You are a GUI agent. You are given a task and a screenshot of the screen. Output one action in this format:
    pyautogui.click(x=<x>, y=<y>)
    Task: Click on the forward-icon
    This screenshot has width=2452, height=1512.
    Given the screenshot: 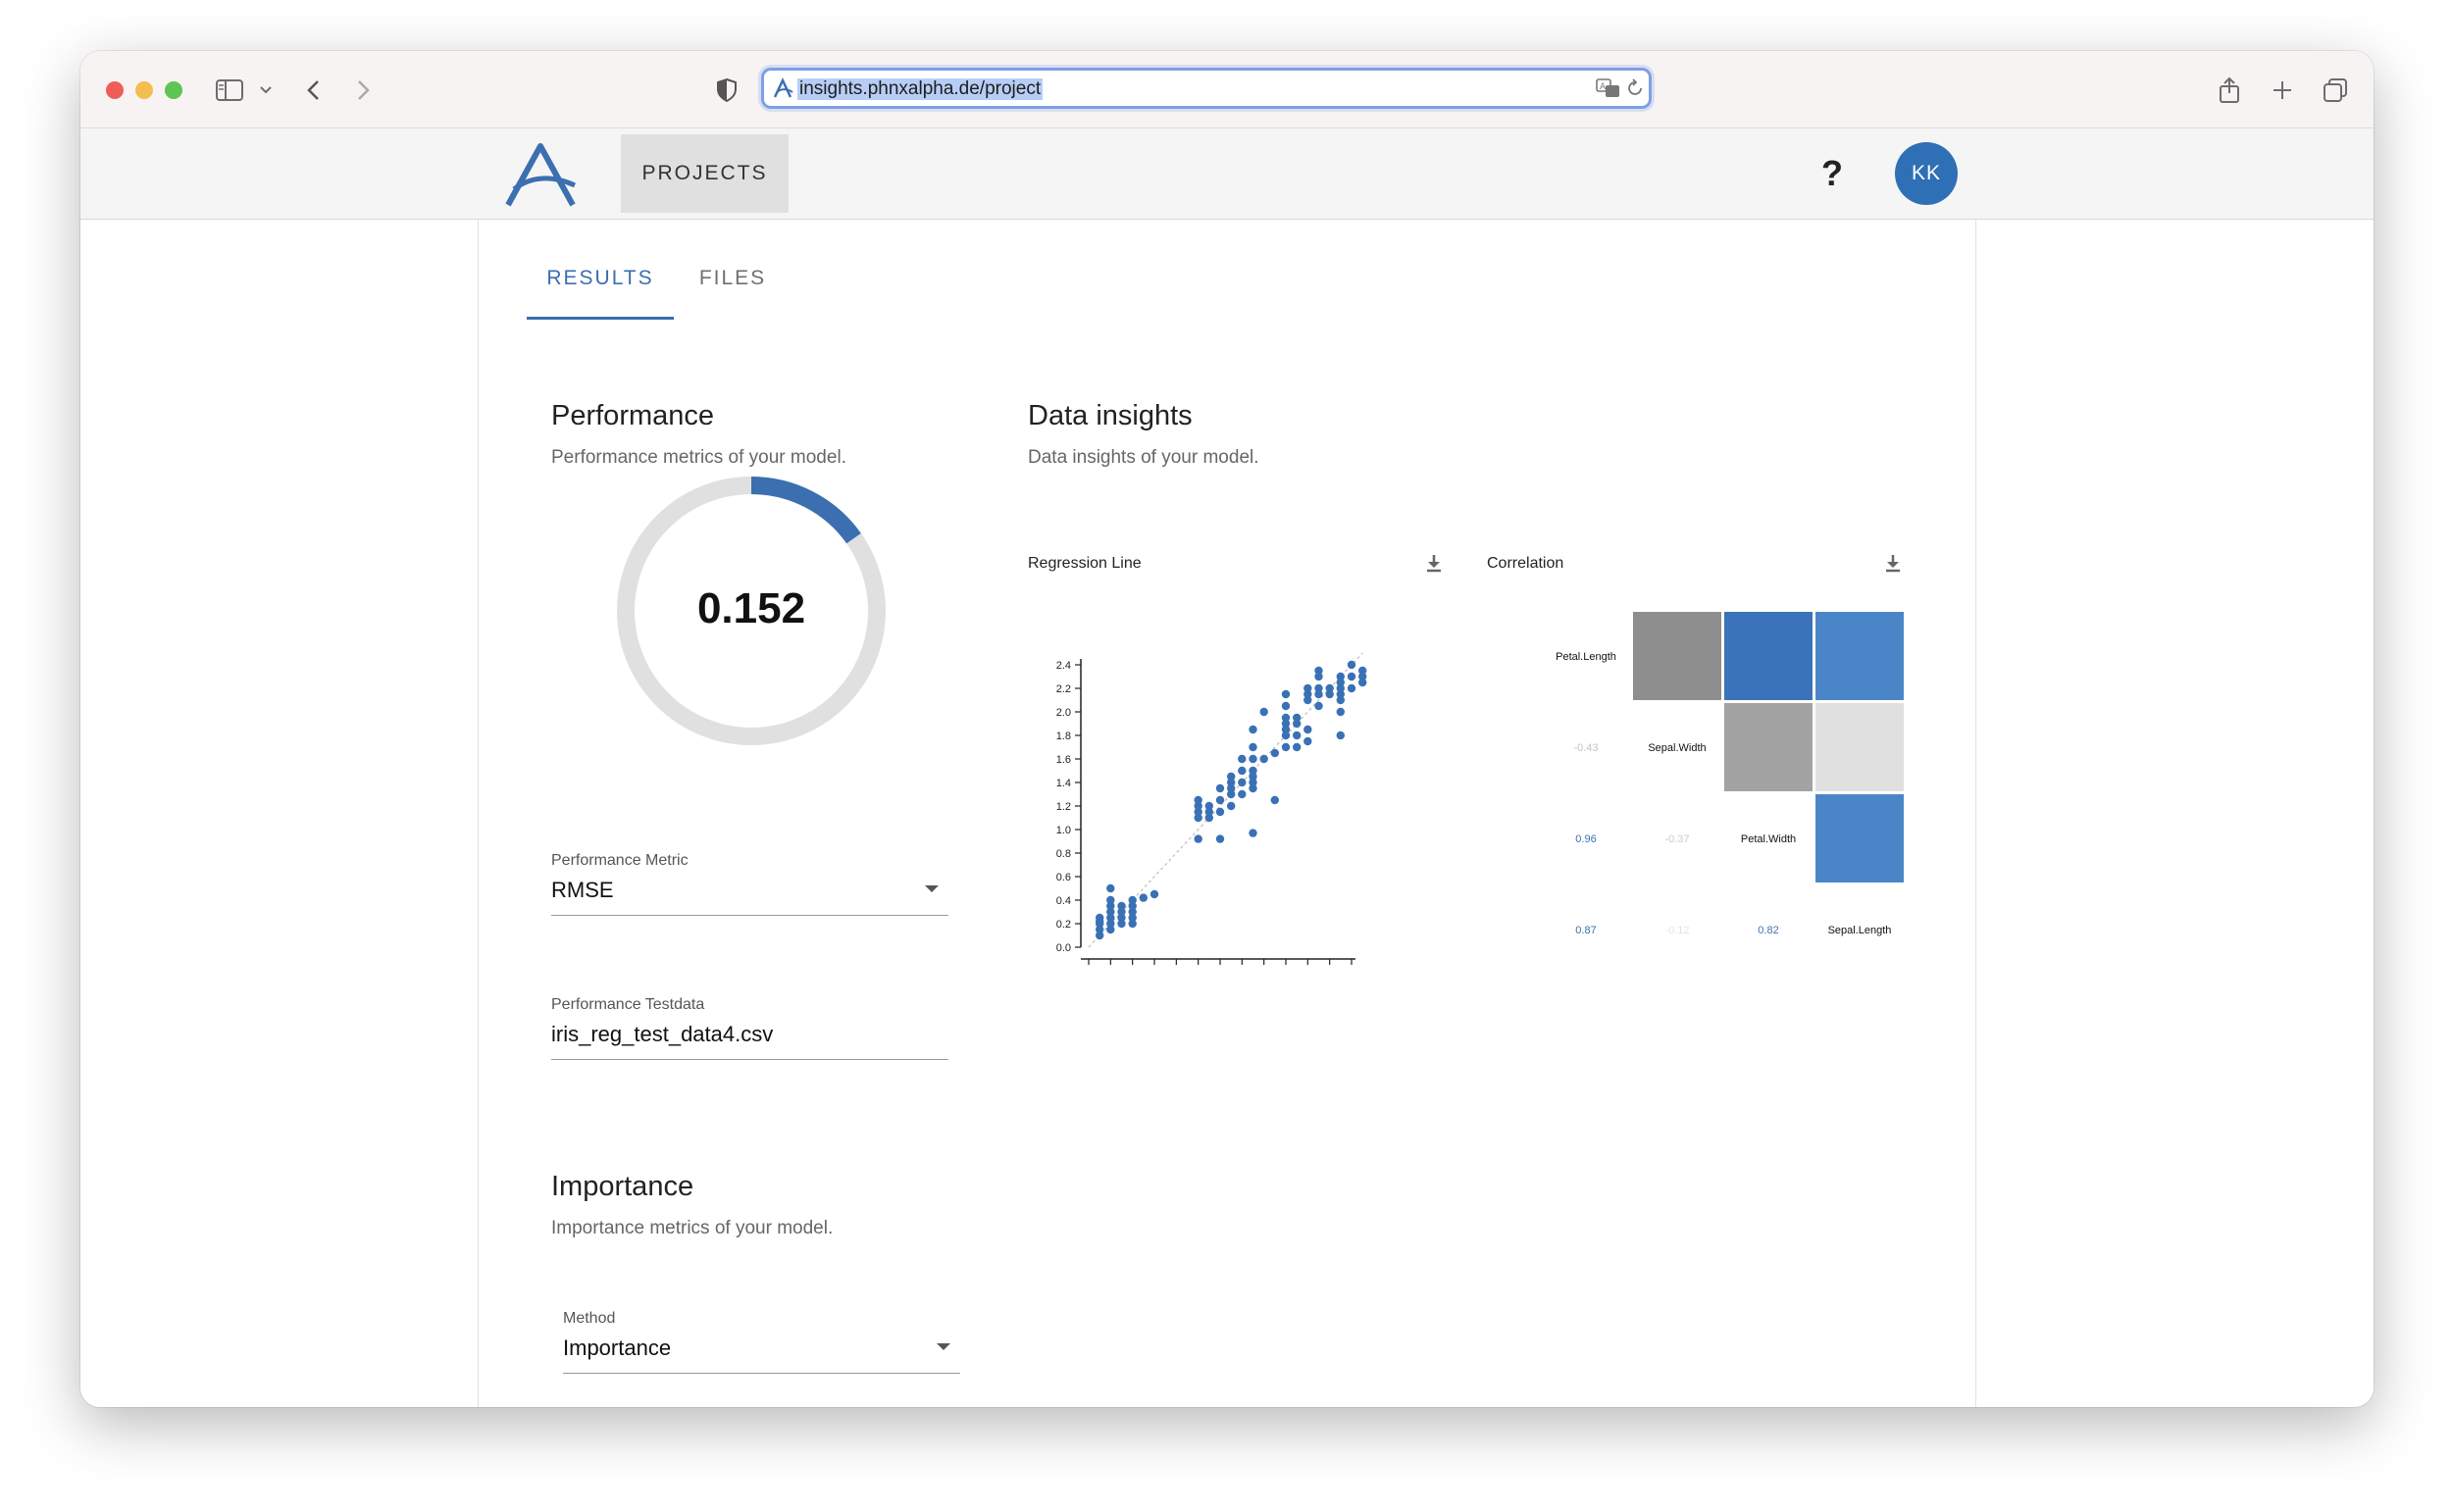 What is the action you would take?
    pyautogui.click(x=363, y=90)
    